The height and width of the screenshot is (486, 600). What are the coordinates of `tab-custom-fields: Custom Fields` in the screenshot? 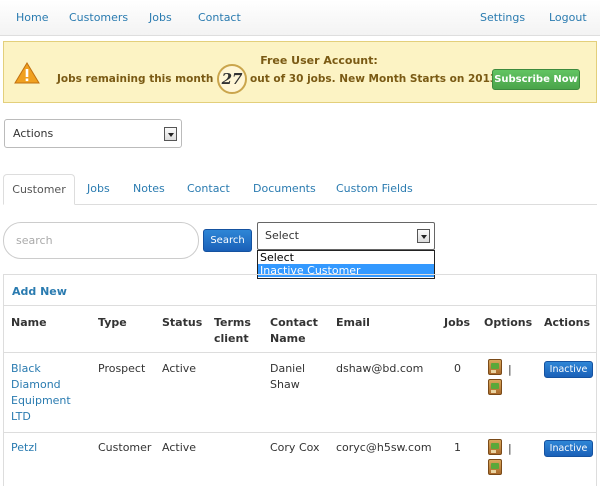 It's located at (374, 188).